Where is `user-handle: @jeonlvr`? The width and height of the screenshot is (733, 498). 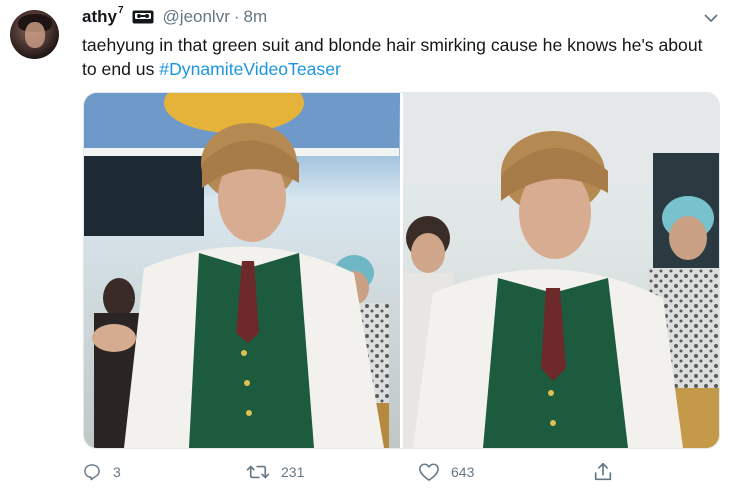
user-handle: @jeonlvr is located at coordinates (196, 17).